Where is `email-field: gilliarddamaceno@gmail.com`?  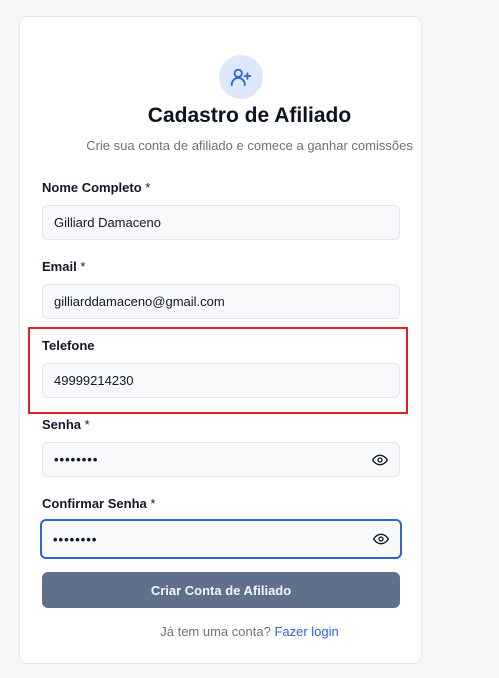
email-field: gilliarddamaceno@gmail.com is located at coordinates (221, 301).